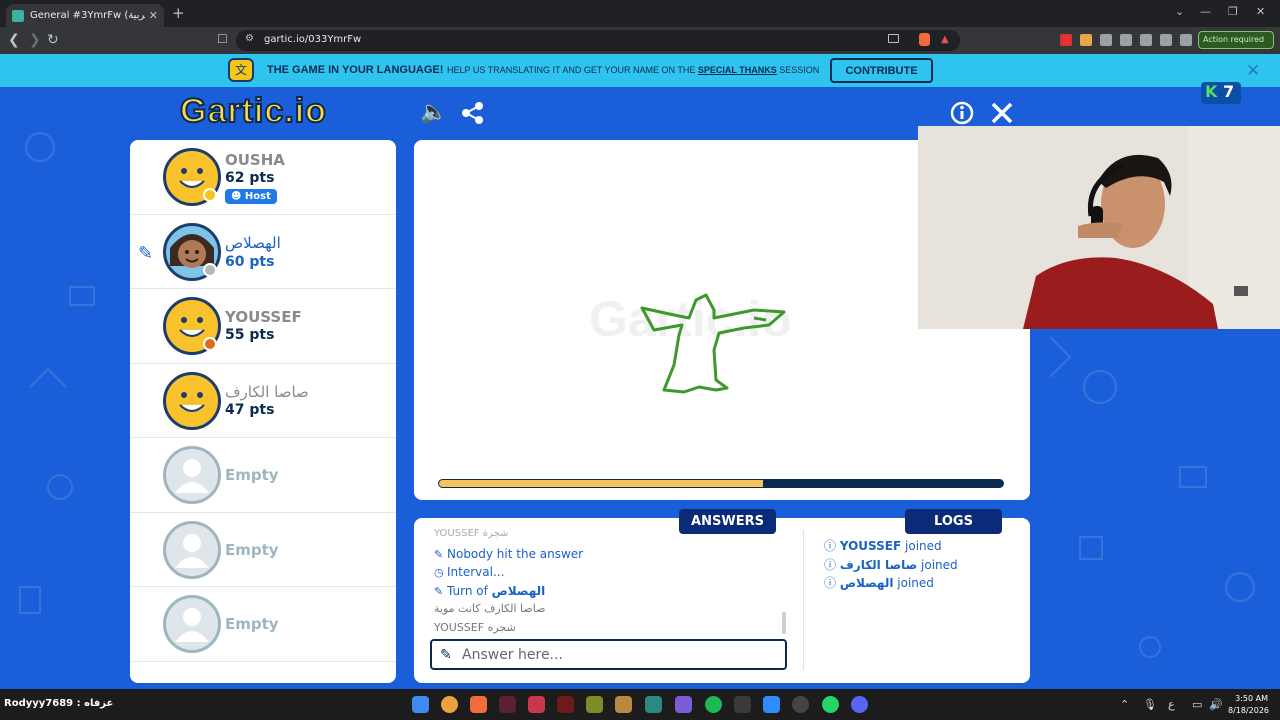 This screenshot has height=720, width=1280. What do you see at coordinates (830, 704) in the screenshot?
I see `whatsapp-icon` at bounding box center [830, 704].